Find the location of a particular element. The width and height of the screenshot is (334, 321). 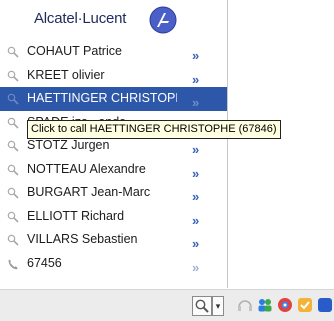

contact-row: KREET olivier » is located at coordinates (113, 76).